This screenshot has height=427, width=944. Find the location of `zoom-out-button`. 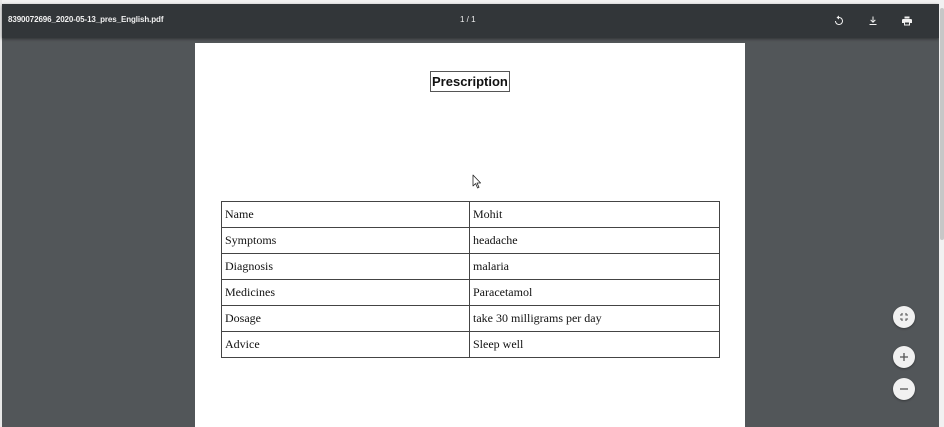

zoom-out-button is located at coordinates (904, 389).